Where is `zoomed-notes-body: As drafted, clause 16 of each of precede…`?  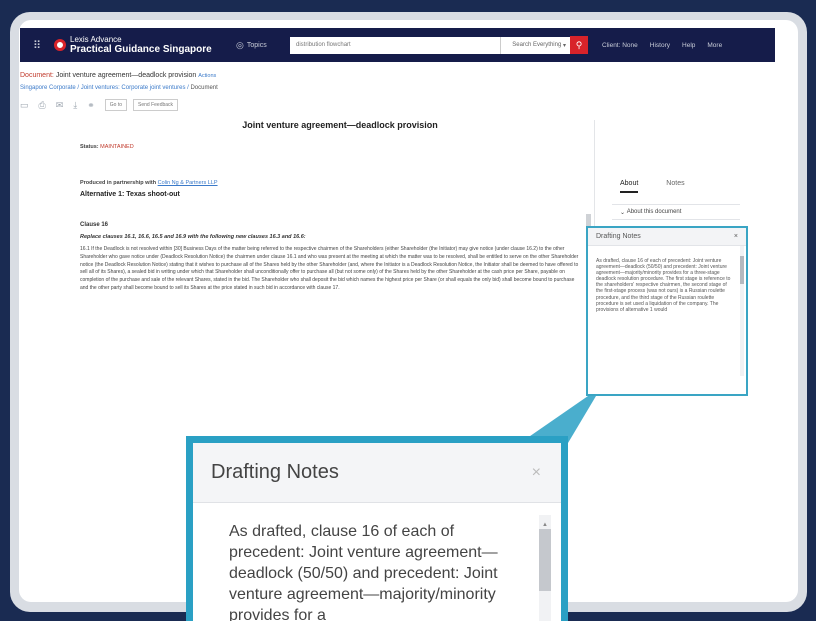
zoomed-notes-body: As drafted, clause 16 of each of precede… is located at coordinates (377, 562).